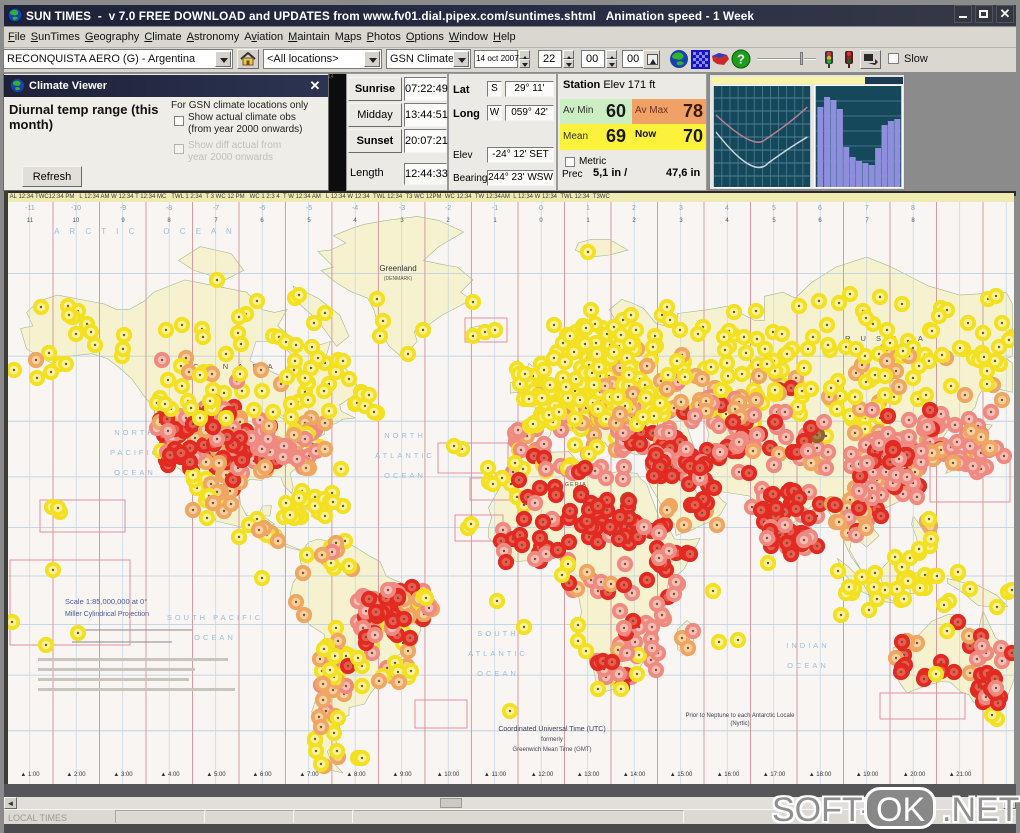  Describe the element at coordinates (820, 208) in the screenshot. I see `svg-text: 6` at that location.